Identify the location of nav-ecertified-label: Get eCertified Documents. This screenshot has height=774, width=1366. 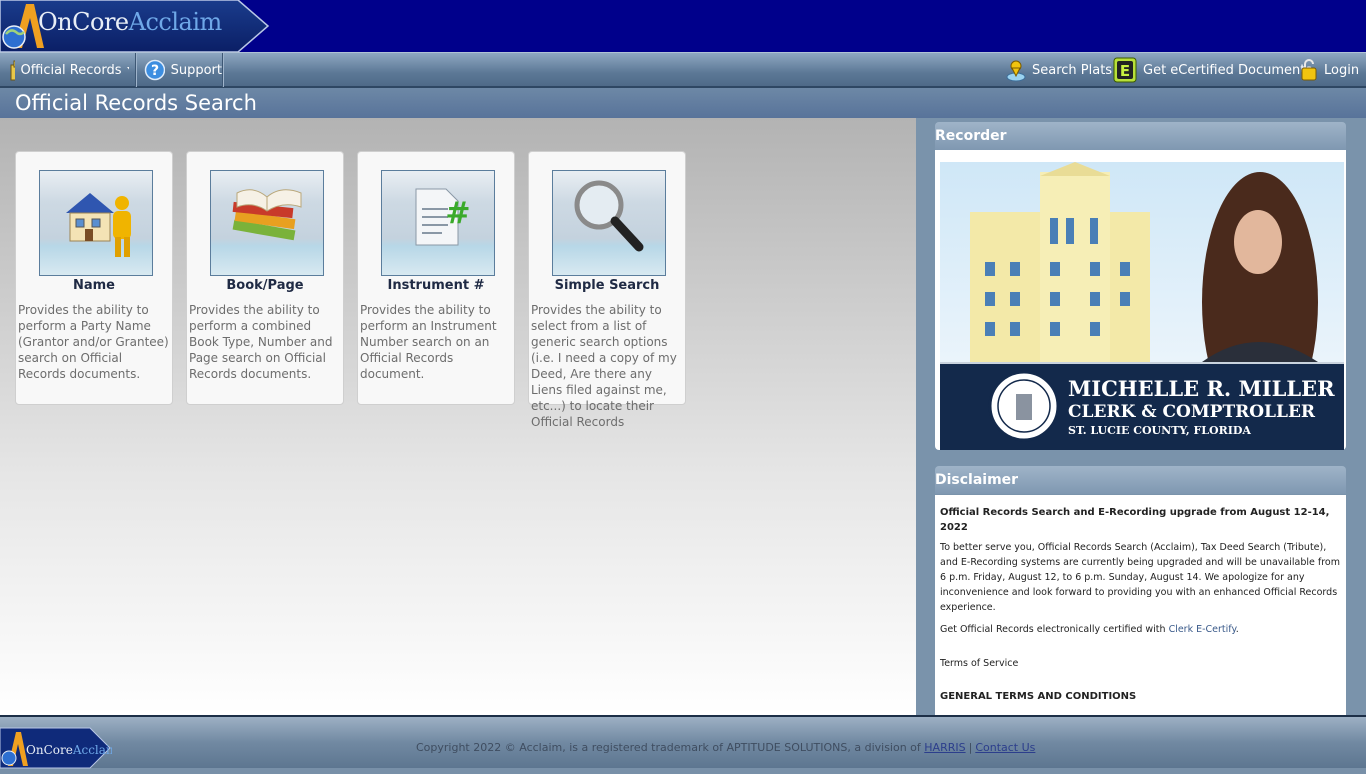
(1228, 70).